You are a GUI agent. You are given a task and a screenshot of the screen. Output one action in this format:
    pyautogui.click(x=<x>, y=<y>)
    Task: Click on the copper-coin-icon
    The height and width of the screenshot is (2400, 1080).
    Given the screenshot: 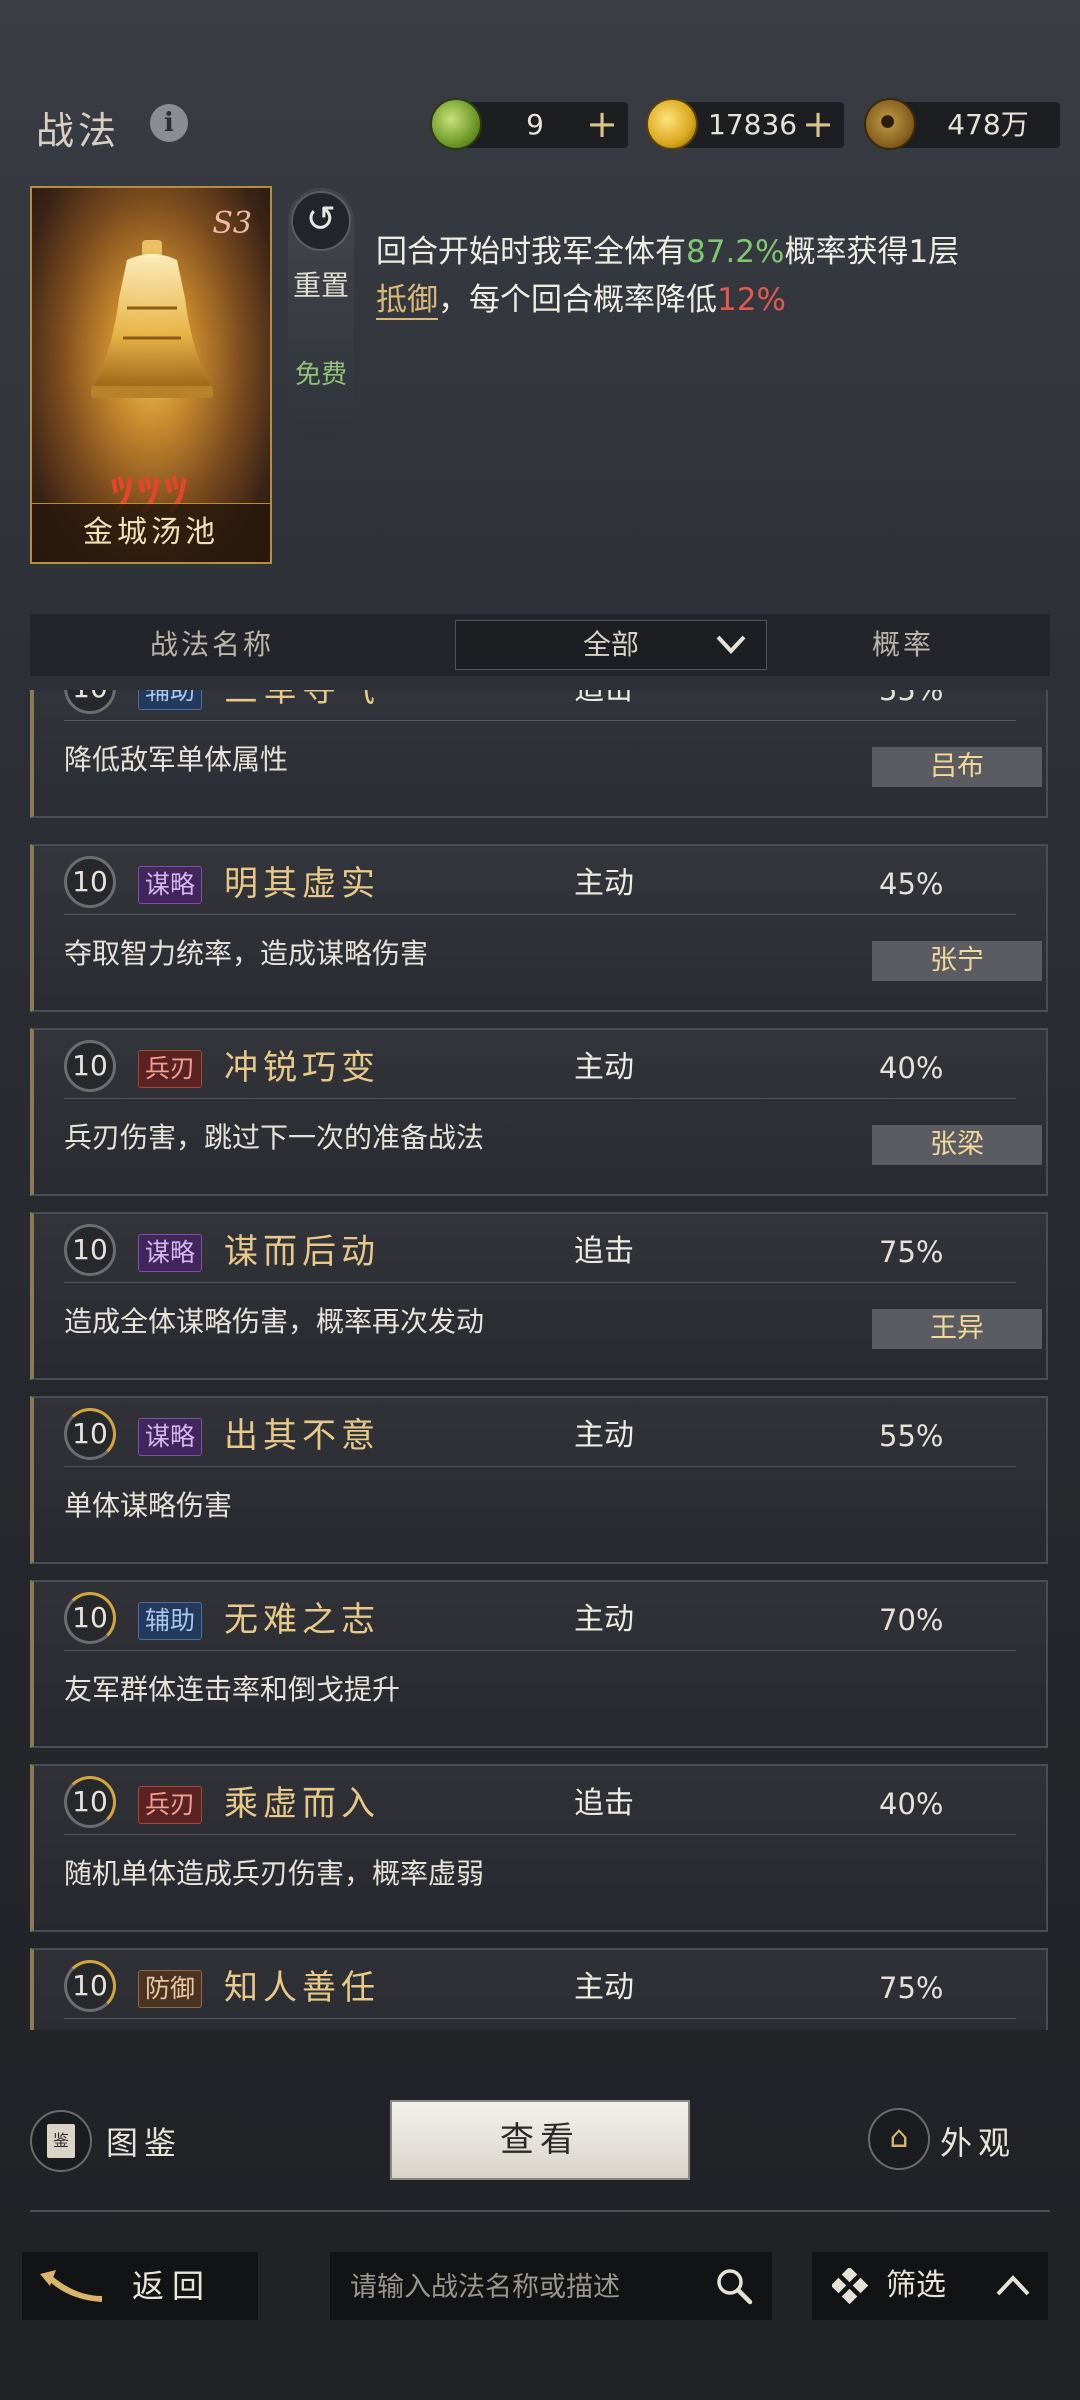 What is the action you would take?
    pyautogui.click(x=890, y=124)
    